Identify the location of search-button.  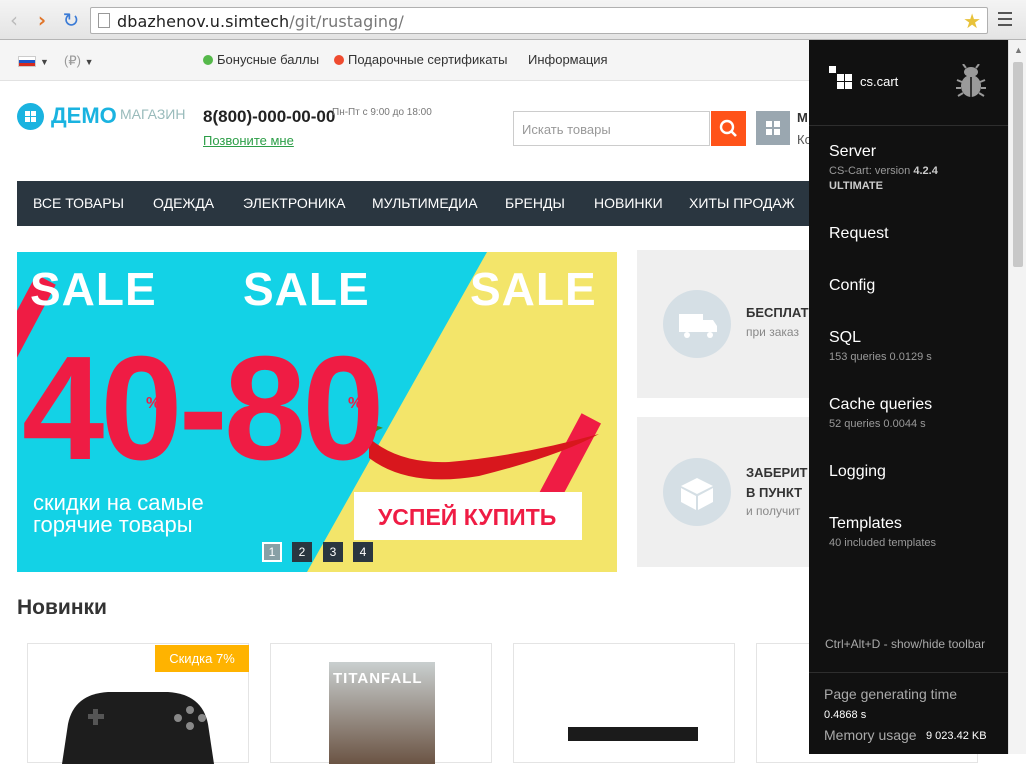
(728, 128).